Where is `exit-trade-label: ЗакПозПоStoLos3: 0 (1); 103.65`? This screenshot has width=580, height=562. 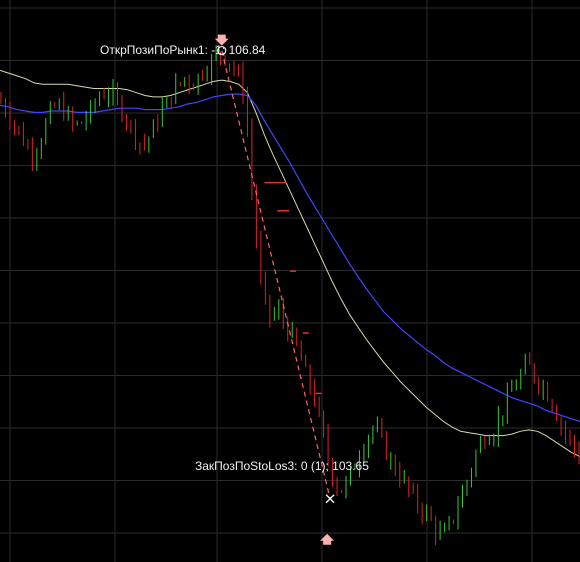
exit-trade-label: ЗакПозПоStoLos3: 0 (1); 103.65 is located at coordinates (282, 466).